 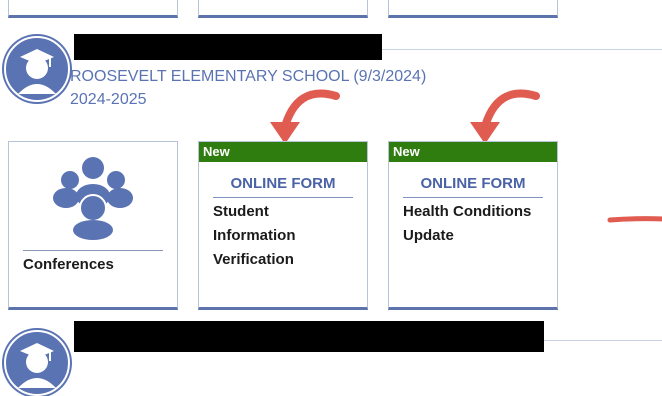 I want to click on form-title: Student Information Verification, so click(x=254, y=235).